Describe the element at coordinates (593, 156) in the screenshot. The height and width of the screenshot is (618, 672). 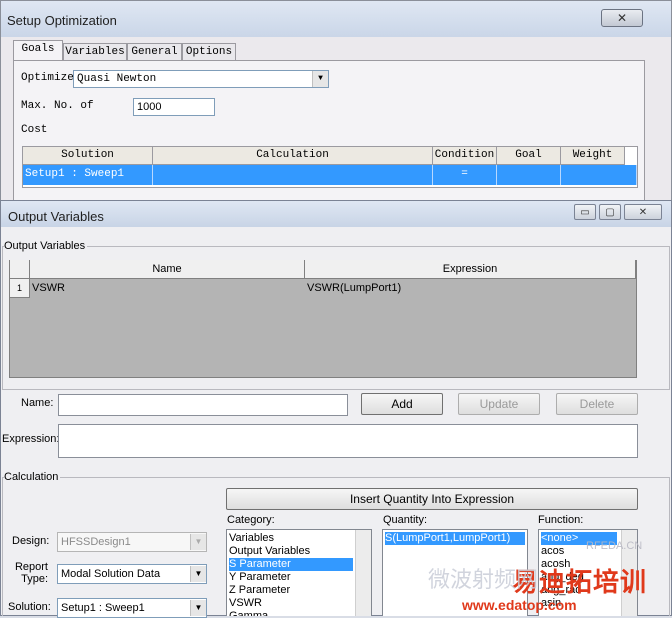
I see `column-header-weight: Weight` at that location.